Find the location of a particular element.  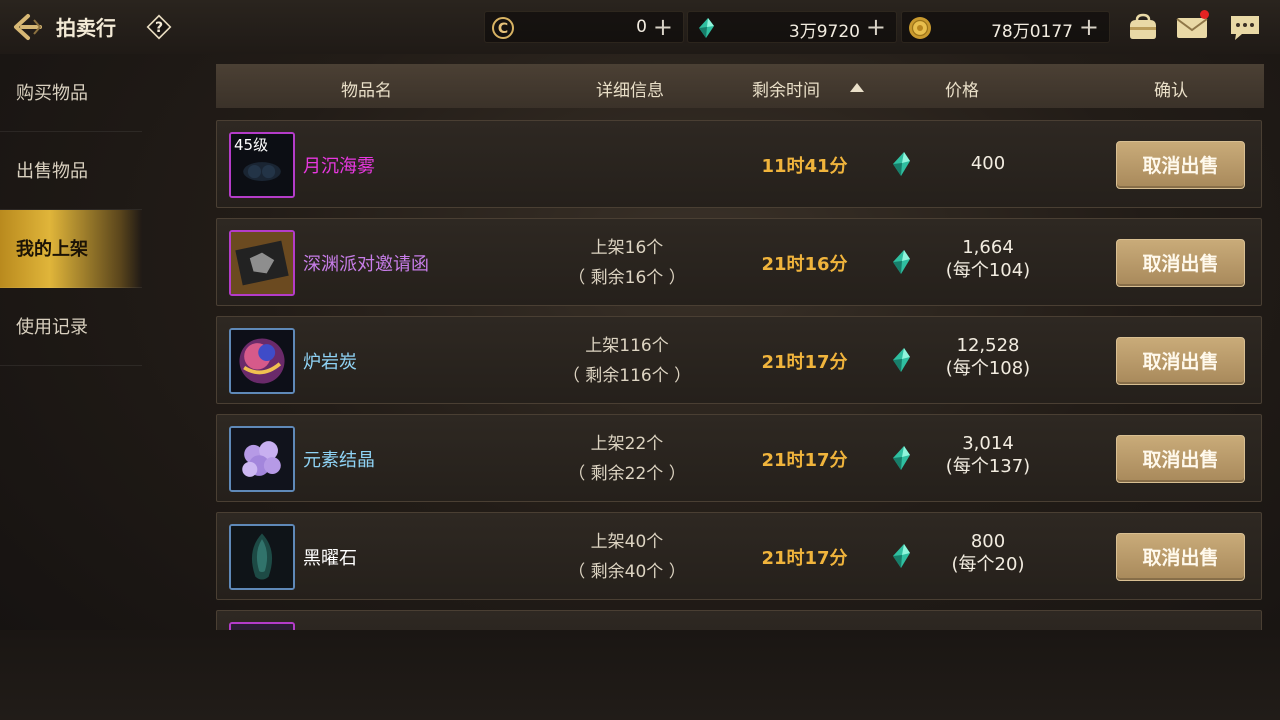

top-bar: 拍卖行 ? C 0 + 3万9720 + 78万0177 + is located at coordinates (640, 27).